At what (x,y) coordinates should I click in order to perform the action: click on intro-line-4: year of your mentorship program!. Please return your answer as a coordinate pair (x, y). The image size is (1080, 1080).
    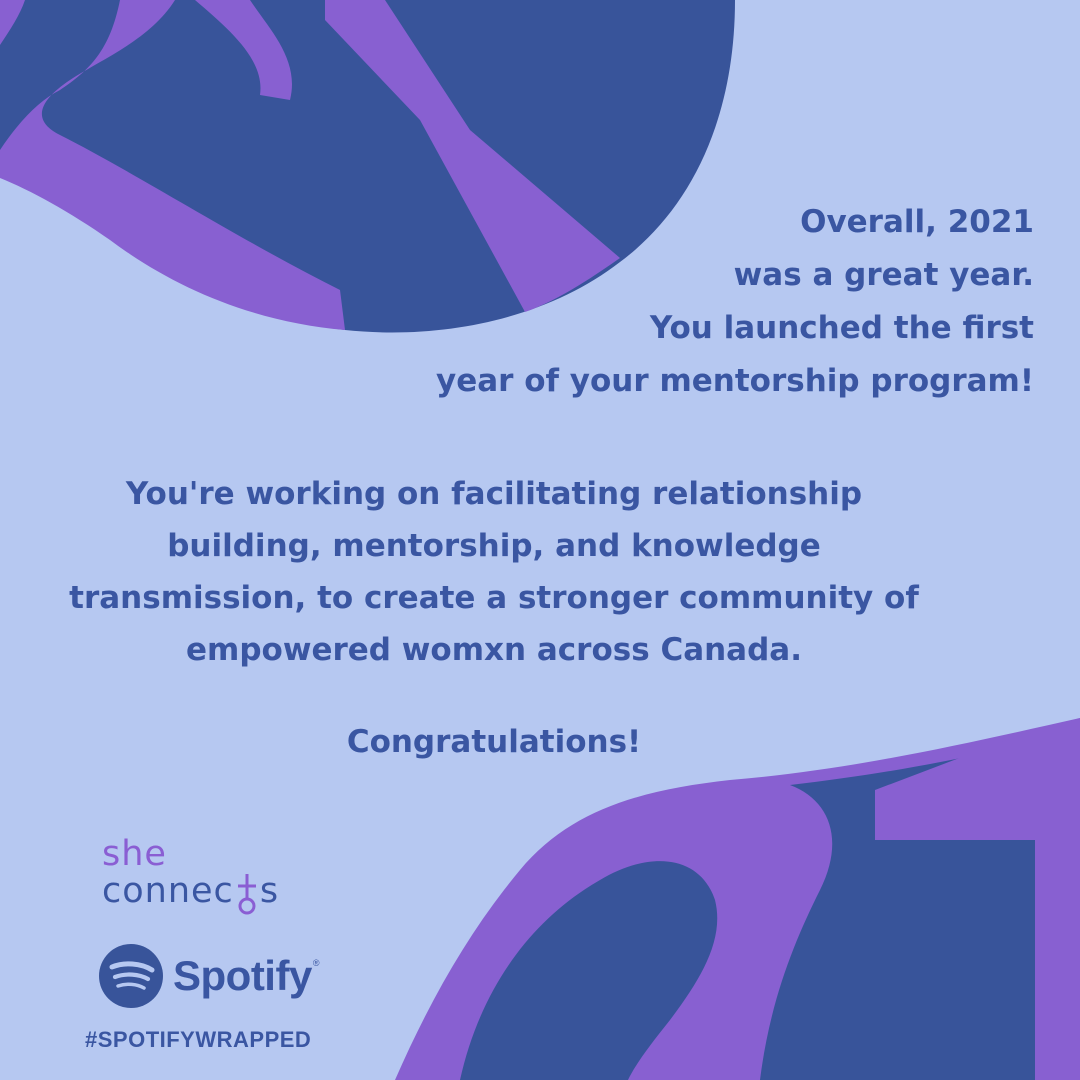
    Looking at the image, I should click on (734, 381).